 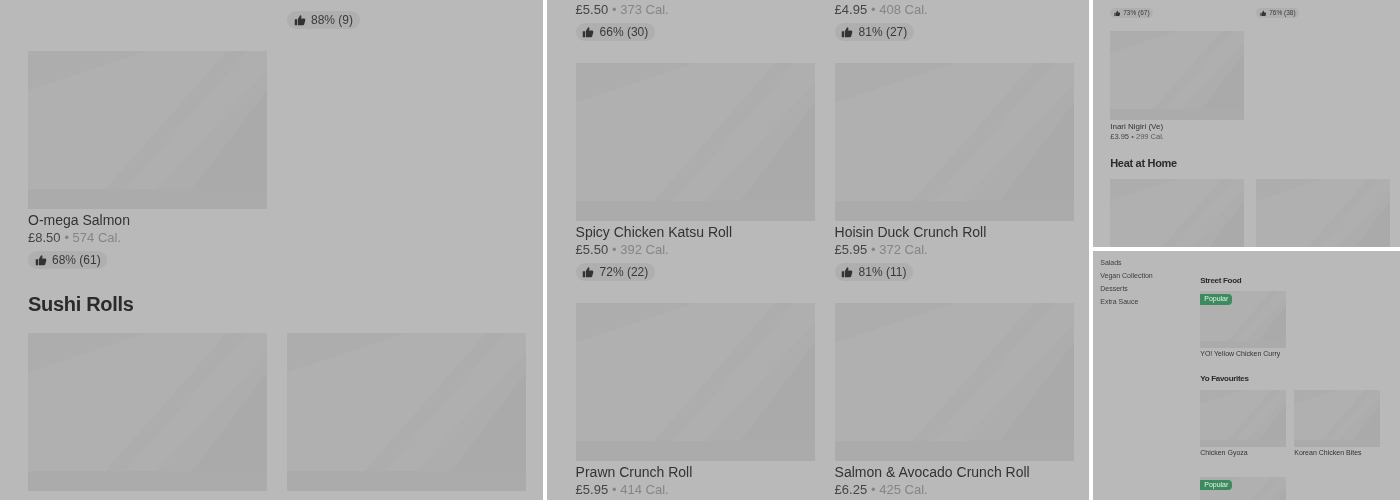 I want to click on item-name: Inari Nigiri (Ve), so click(x=1137, y=127).